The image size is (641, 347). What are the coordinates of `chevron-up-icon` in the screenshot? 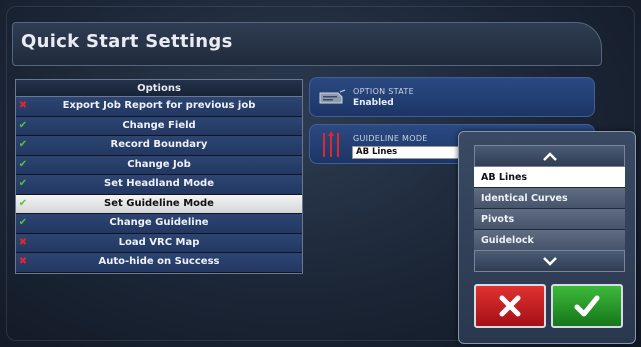 It's located at (549, 156).